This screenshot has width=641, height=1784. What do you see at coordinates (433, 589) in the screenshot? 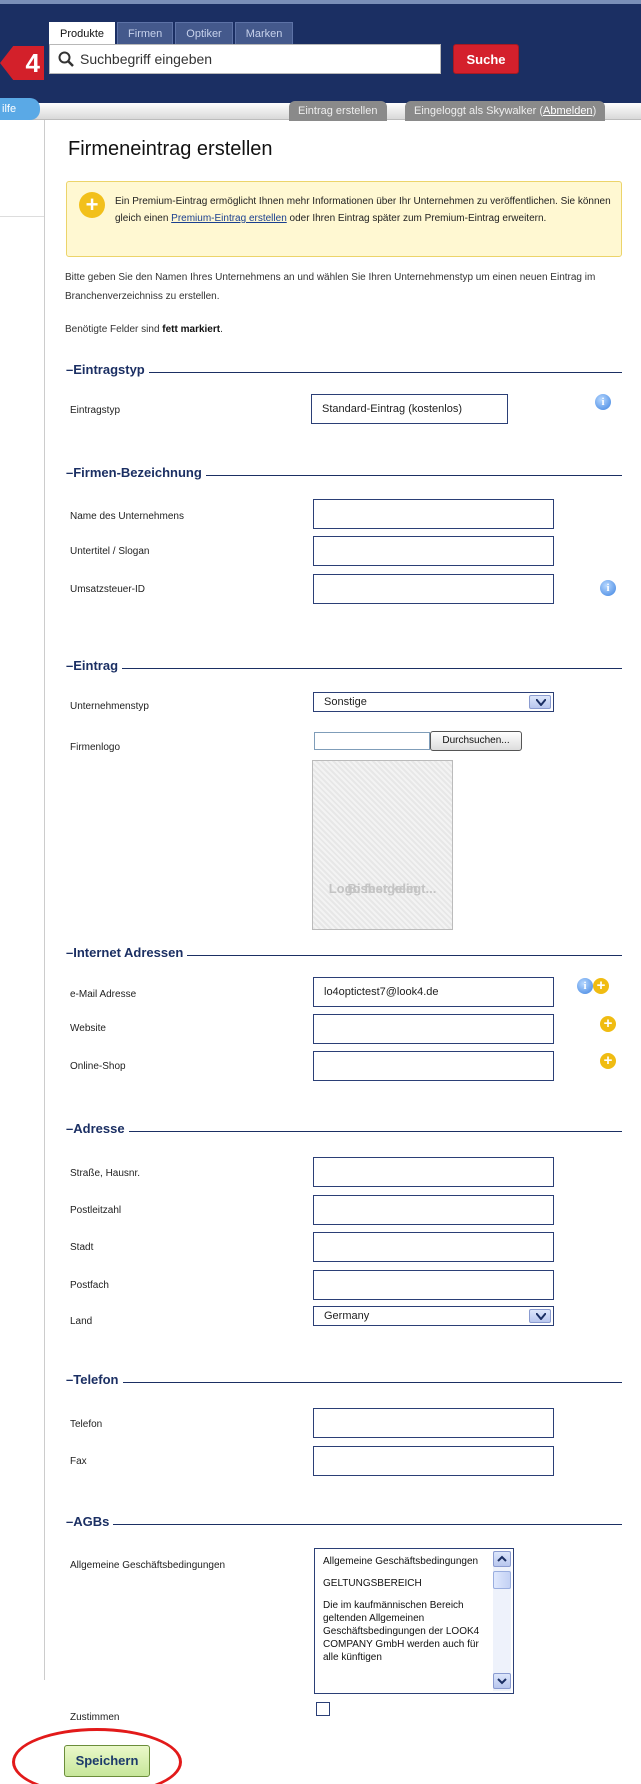
I see `vat-id-input` at bounding box center [433, 589].